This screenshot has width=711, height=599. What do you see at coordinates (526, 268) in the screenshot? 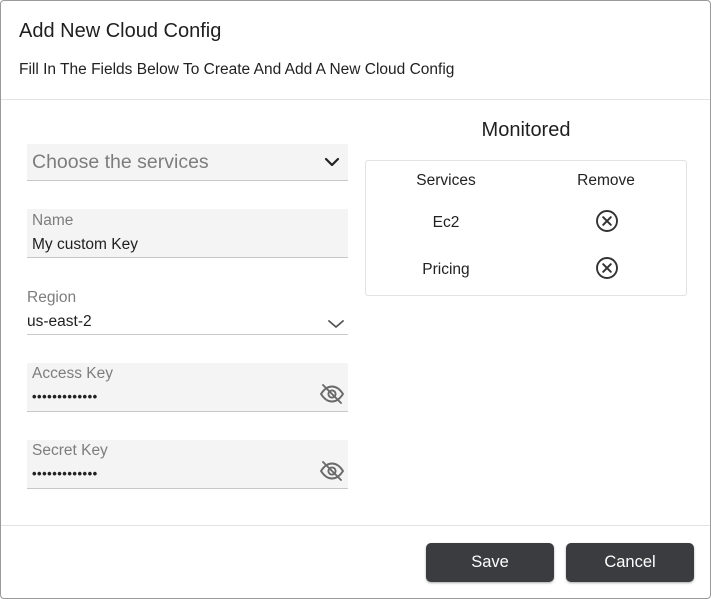
I see `table-row: Pricing` at bounding box center [526, 268].